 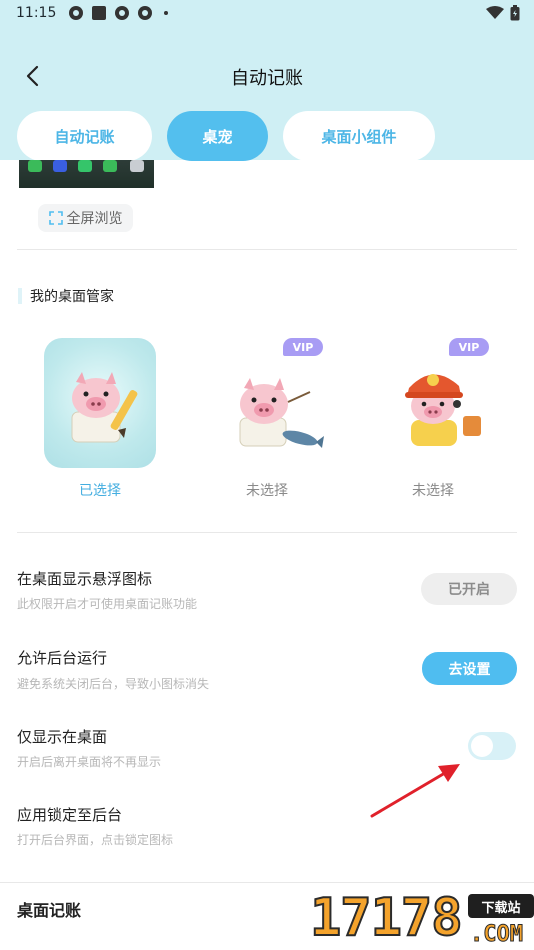 I want to click on status-bar: 11:15, so click(x=267, y=14).